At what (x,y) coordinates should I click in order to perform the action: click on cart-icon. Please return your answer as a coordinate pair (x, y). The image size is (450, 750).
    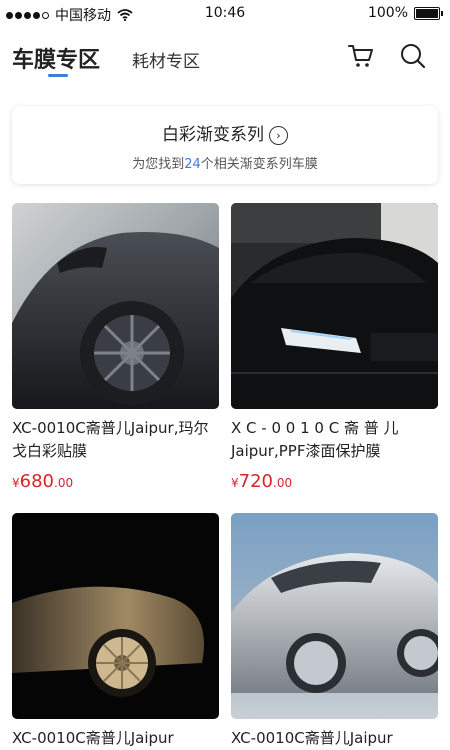
    Looking at the image, I should click on (360, 56).